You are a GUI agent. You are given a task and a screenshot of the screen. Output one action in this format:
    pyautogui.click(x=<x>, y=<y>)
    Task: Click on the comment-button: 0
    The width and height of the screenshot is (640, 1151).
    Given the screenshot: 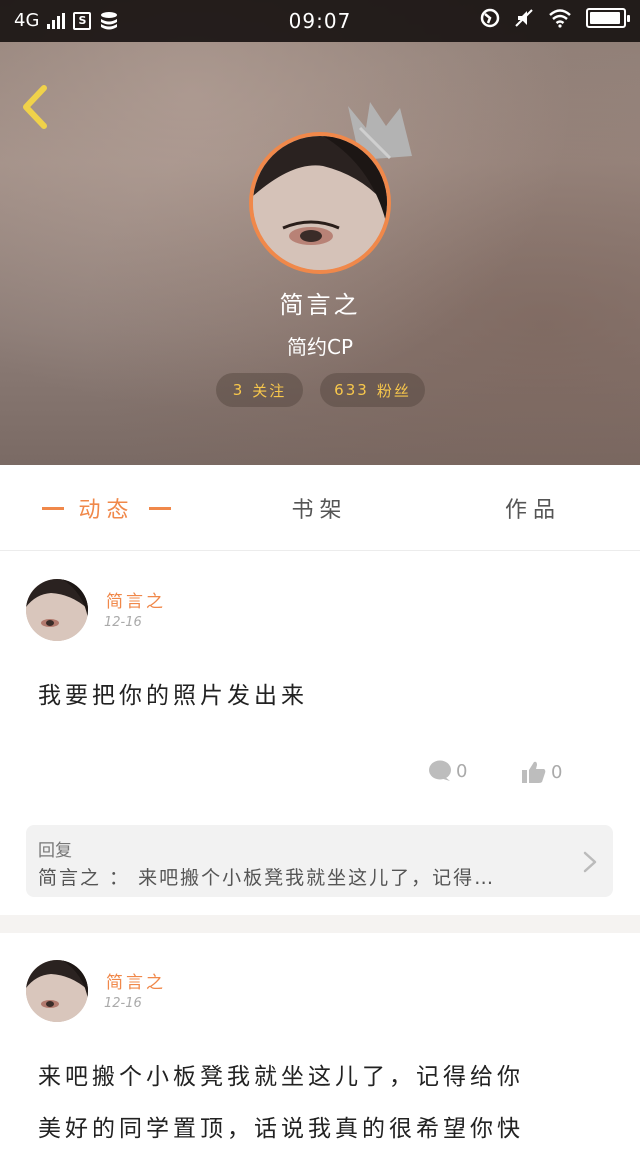 What is the action you would take?
    pyautogui.click(x=447, y=771)
    